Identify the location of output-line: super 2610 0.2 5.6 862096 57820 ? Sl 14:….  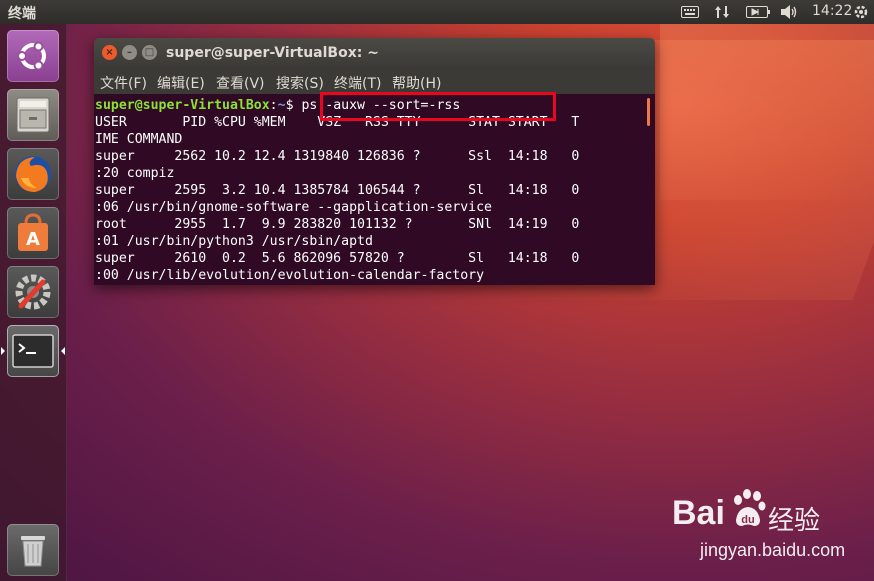
(337, 258).